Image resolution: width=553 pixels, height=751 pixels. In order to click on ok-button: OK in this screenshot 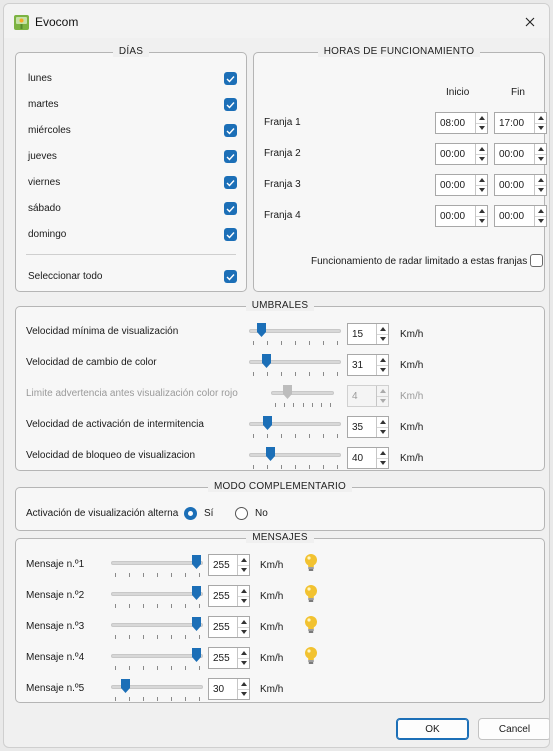, I will do `click(432, 729)`.